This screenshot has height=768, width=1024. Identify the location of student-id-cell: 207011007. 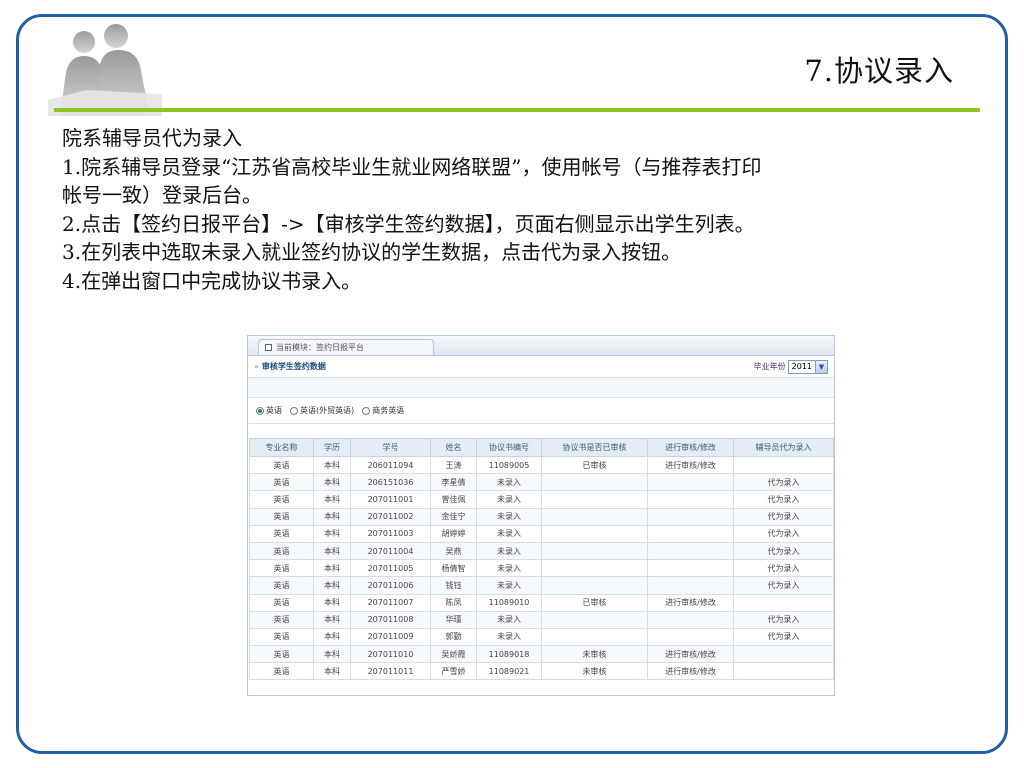
(390, 602).